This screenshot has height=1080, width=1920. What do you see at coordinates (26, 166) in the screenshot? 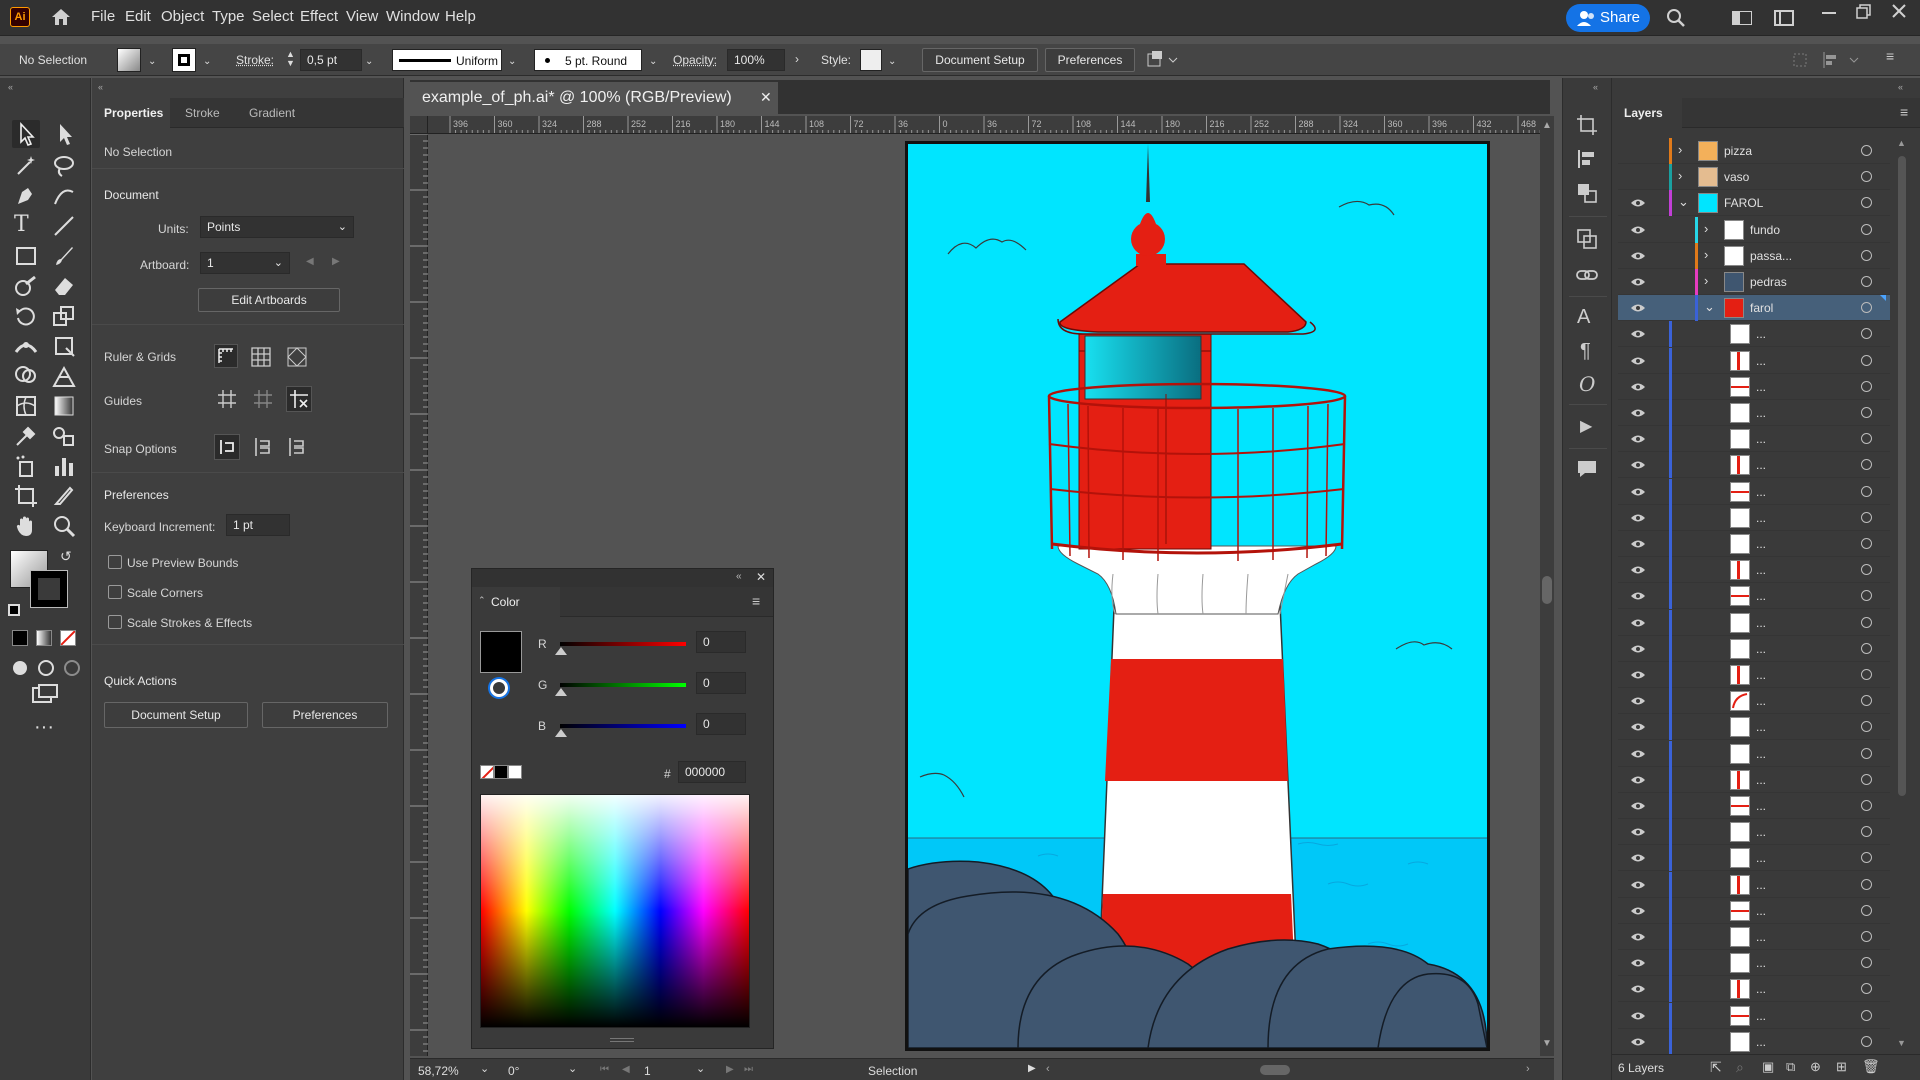
I see `magic-wand-tool-icon` at bounding box center [26, 166].